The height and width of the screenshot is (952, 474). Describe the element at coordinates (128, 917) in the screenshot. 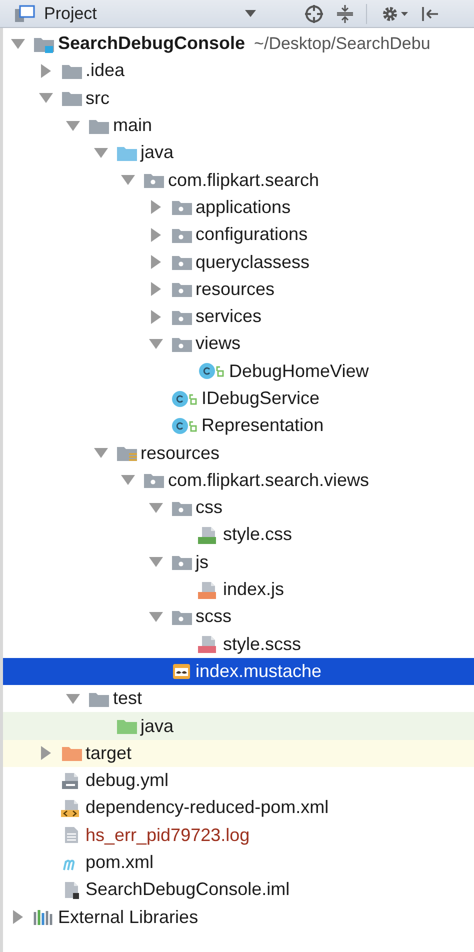

I see `item-label: External Libraries` at that location.